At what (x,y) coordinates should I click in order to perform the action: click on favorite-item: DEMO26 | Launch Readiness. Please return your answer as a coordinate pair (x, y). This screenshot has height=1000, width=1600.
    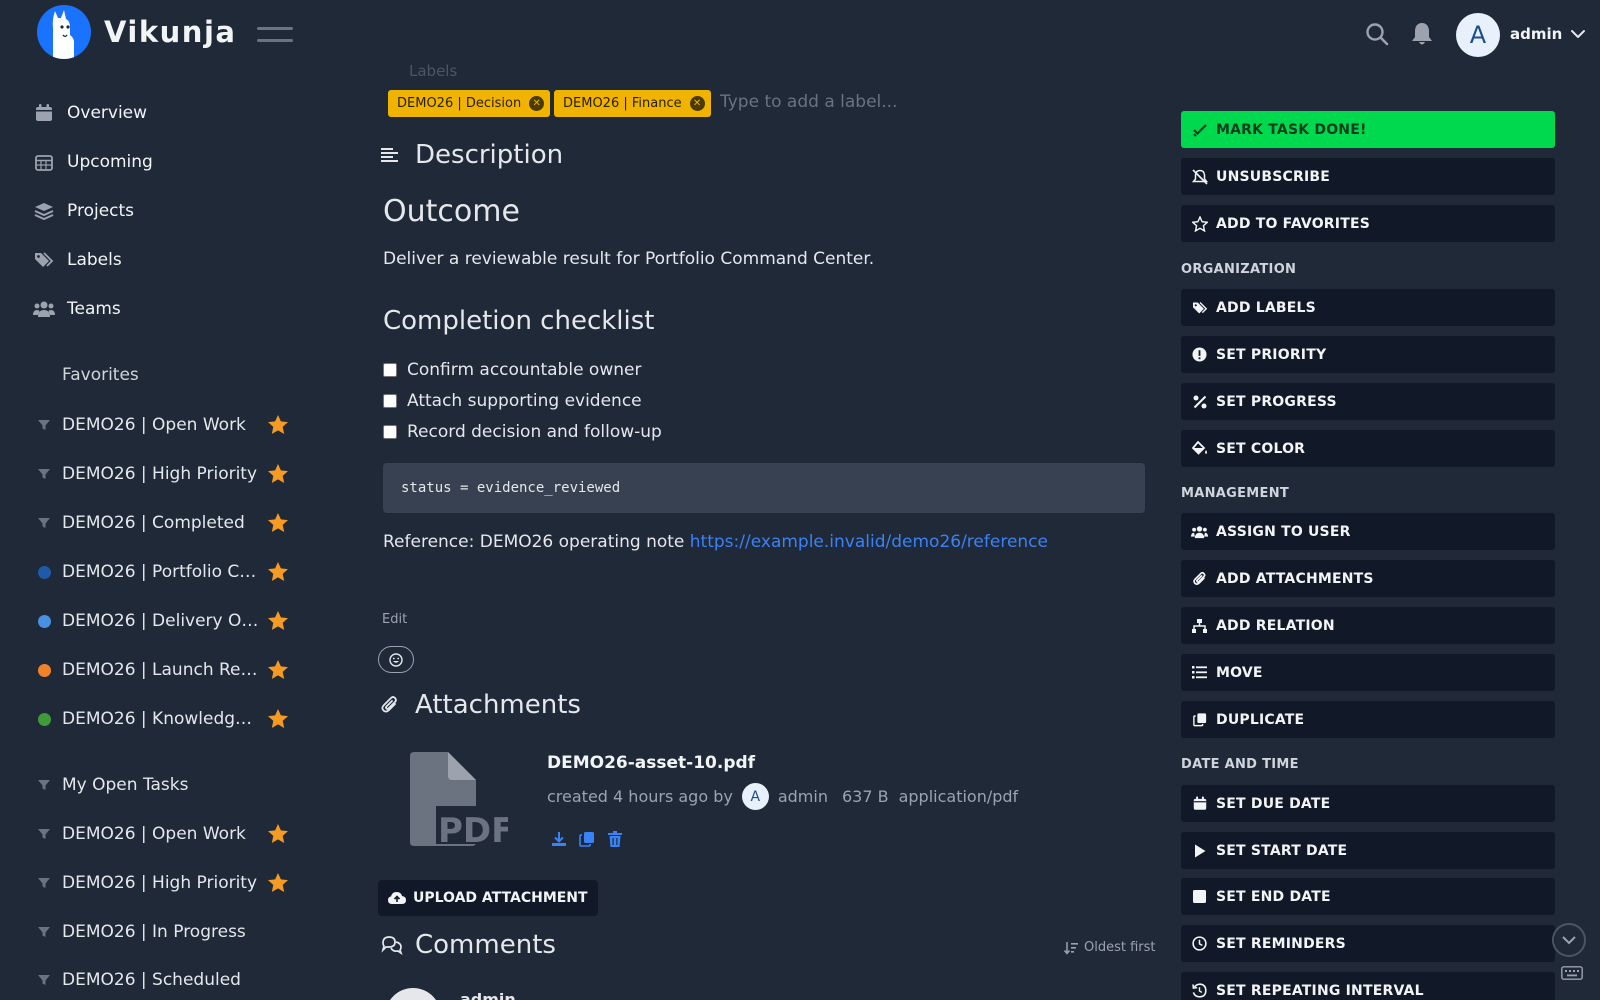
    Looking at the image, I should click on (166, 670).